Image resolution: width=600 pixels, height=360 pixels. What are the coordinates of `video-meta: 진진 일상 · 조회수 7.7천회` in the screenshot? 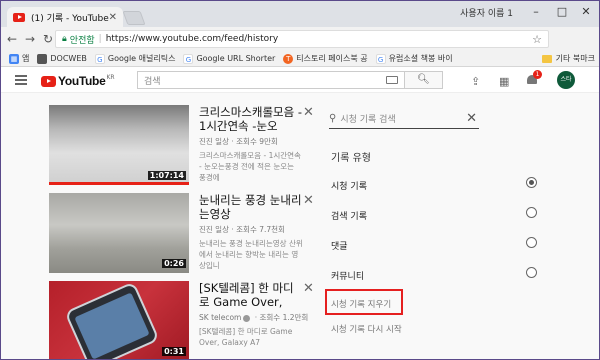 It's located at (242, 229).